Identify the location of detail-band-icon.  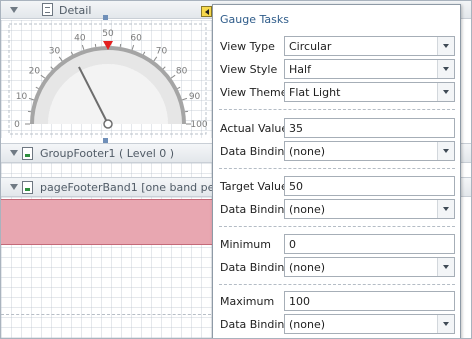
(47, 9).